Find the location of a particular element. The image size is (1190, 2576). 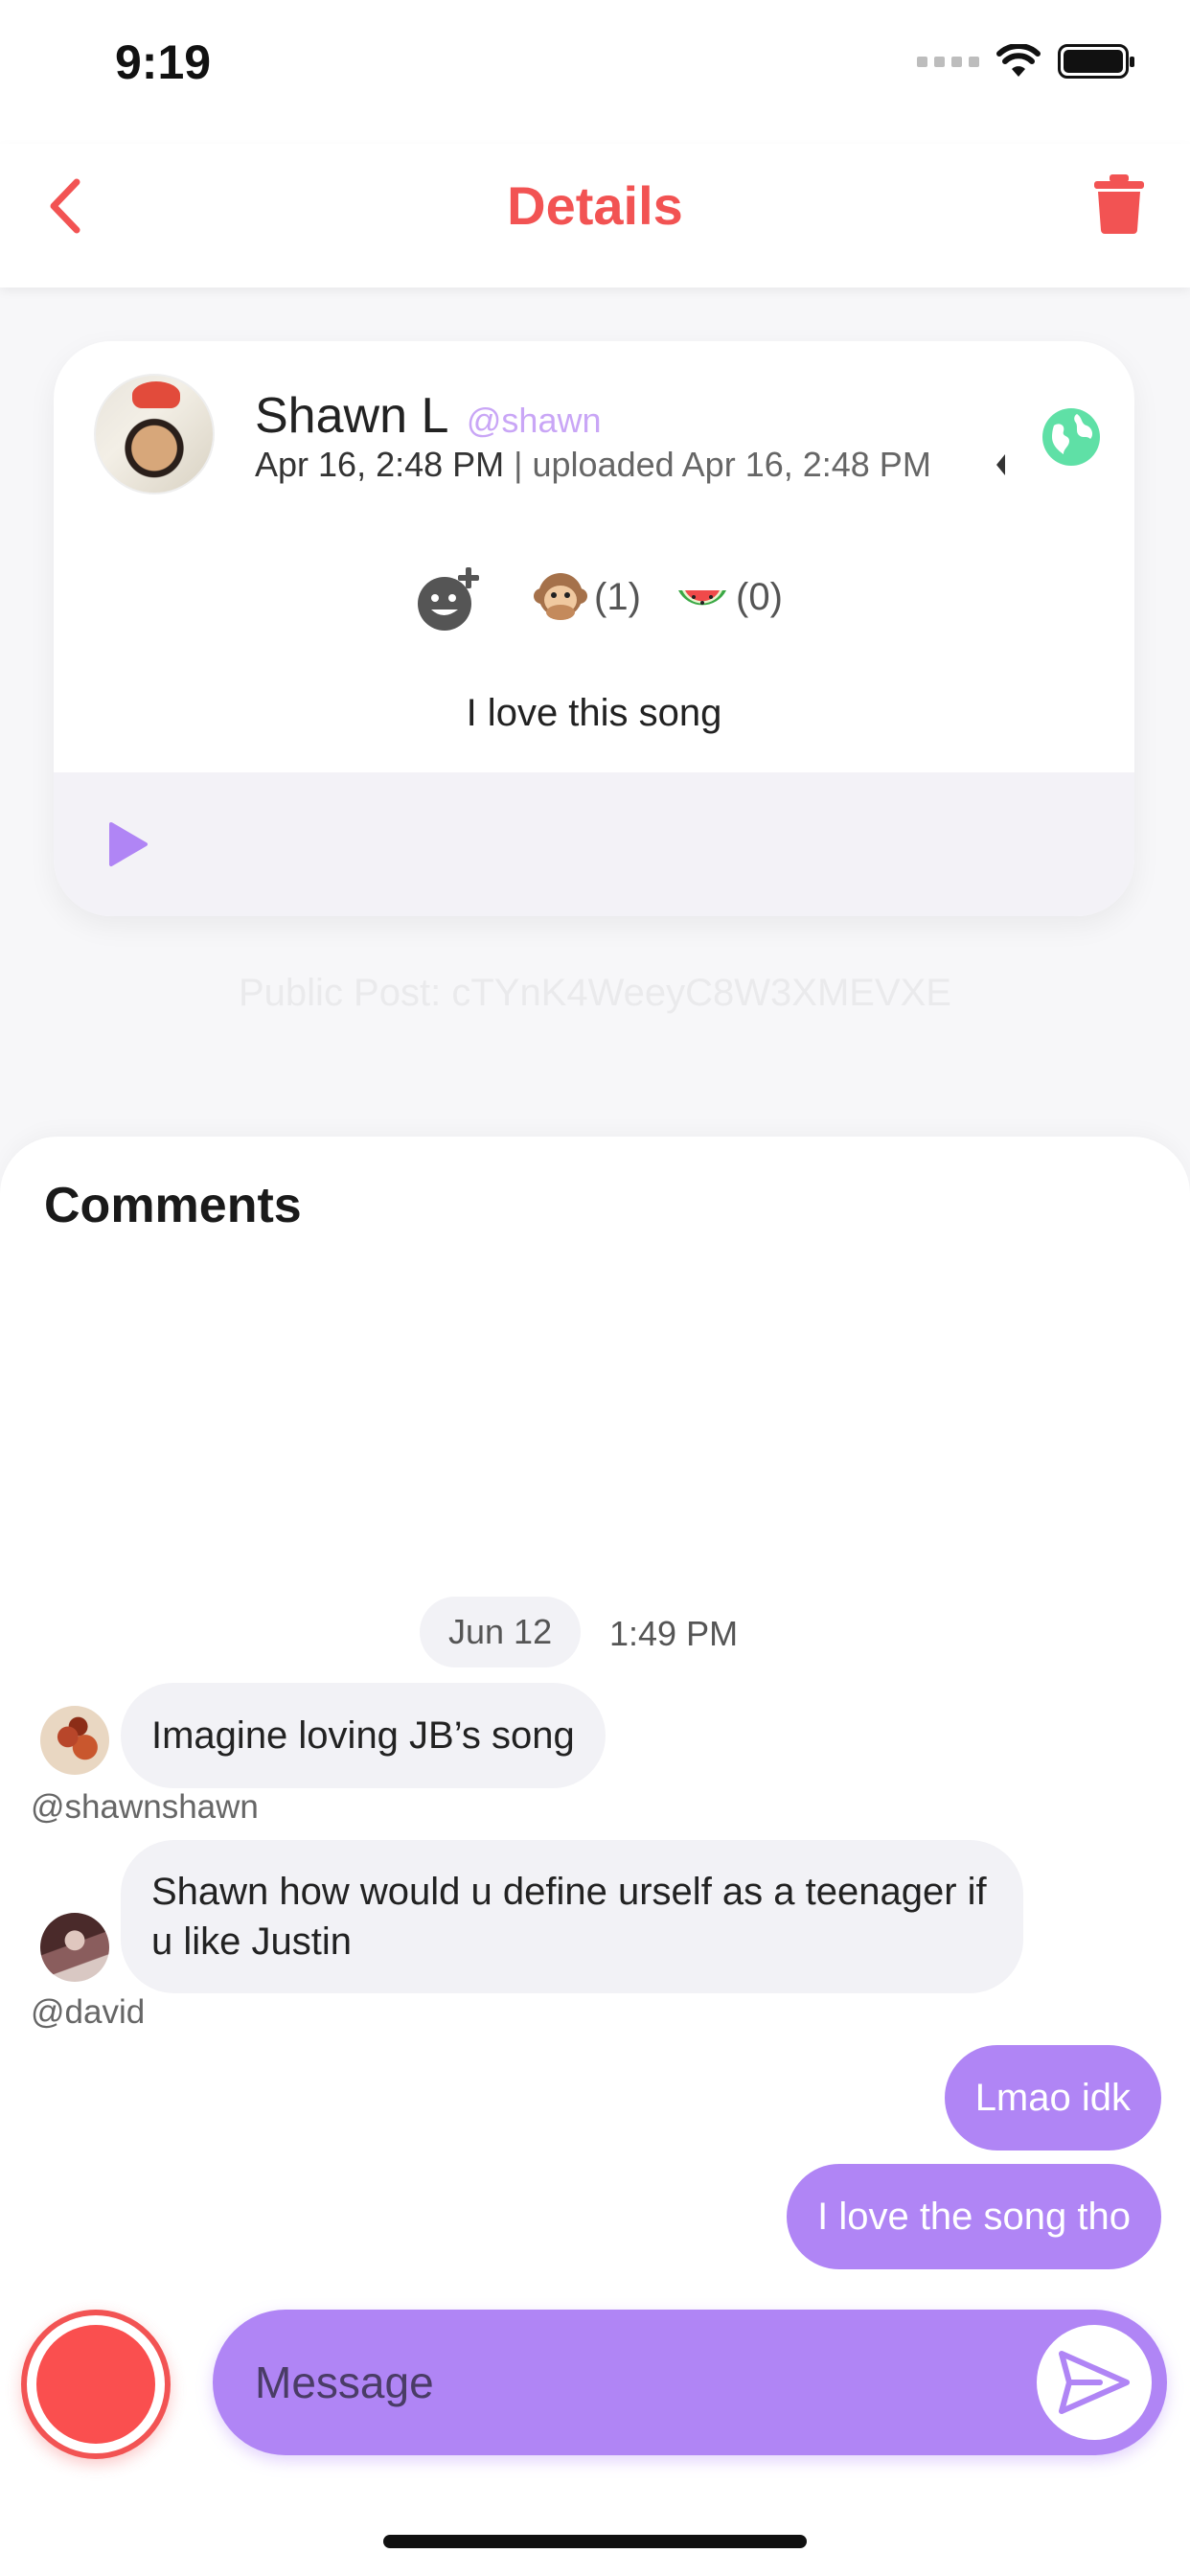

nav-bar: Details is located at coordinates (595, 216).